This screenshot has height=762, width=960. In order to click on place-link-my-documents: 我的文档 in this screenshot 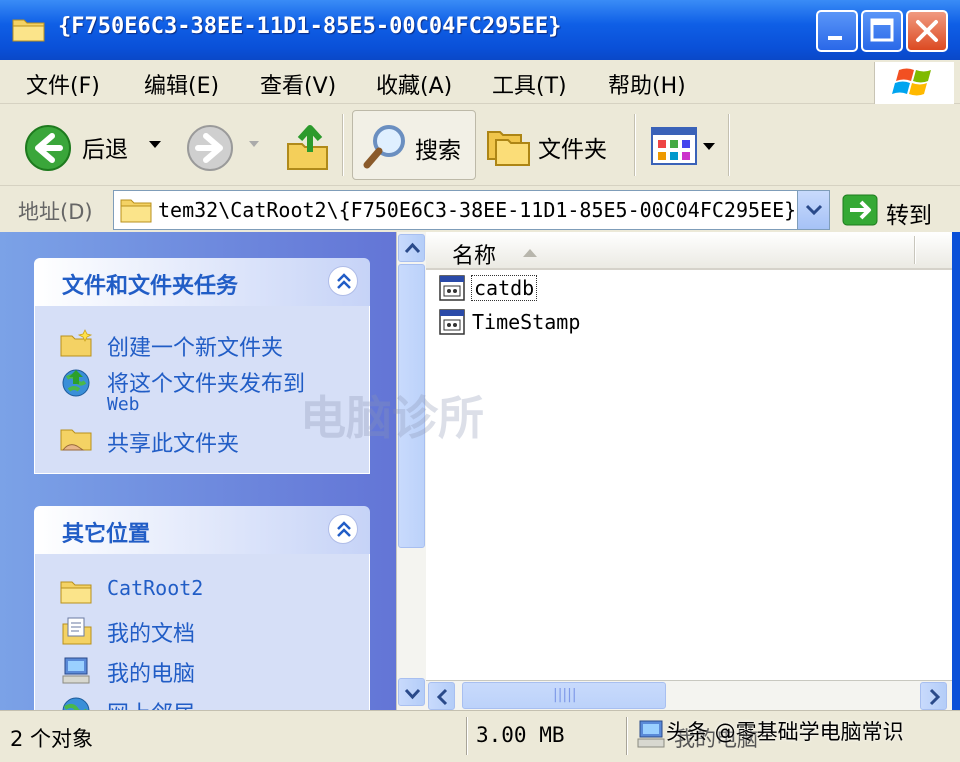, I will do `click(151, 632)`.